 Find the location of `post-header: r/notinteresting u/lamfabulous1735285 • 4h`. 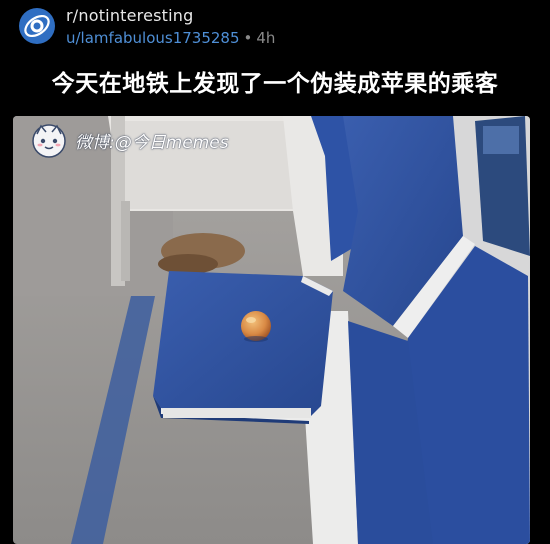

post-header: r/notinteresting u/lamfabulous1735285 • 4h is located at coordinates (275, 29).